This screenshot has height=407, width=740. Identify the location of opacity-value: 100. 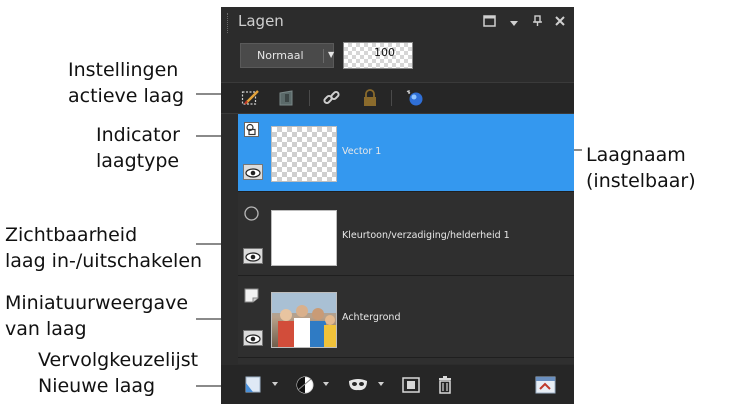
(384, 52).